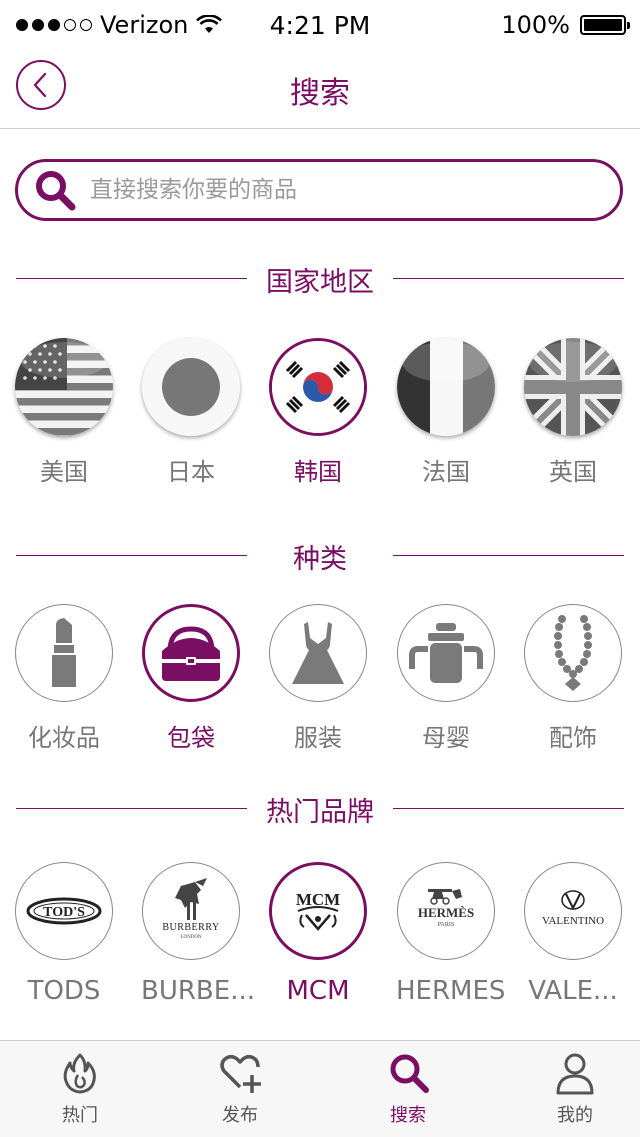  I want to click on us-flag-icon, so click(64, 387).